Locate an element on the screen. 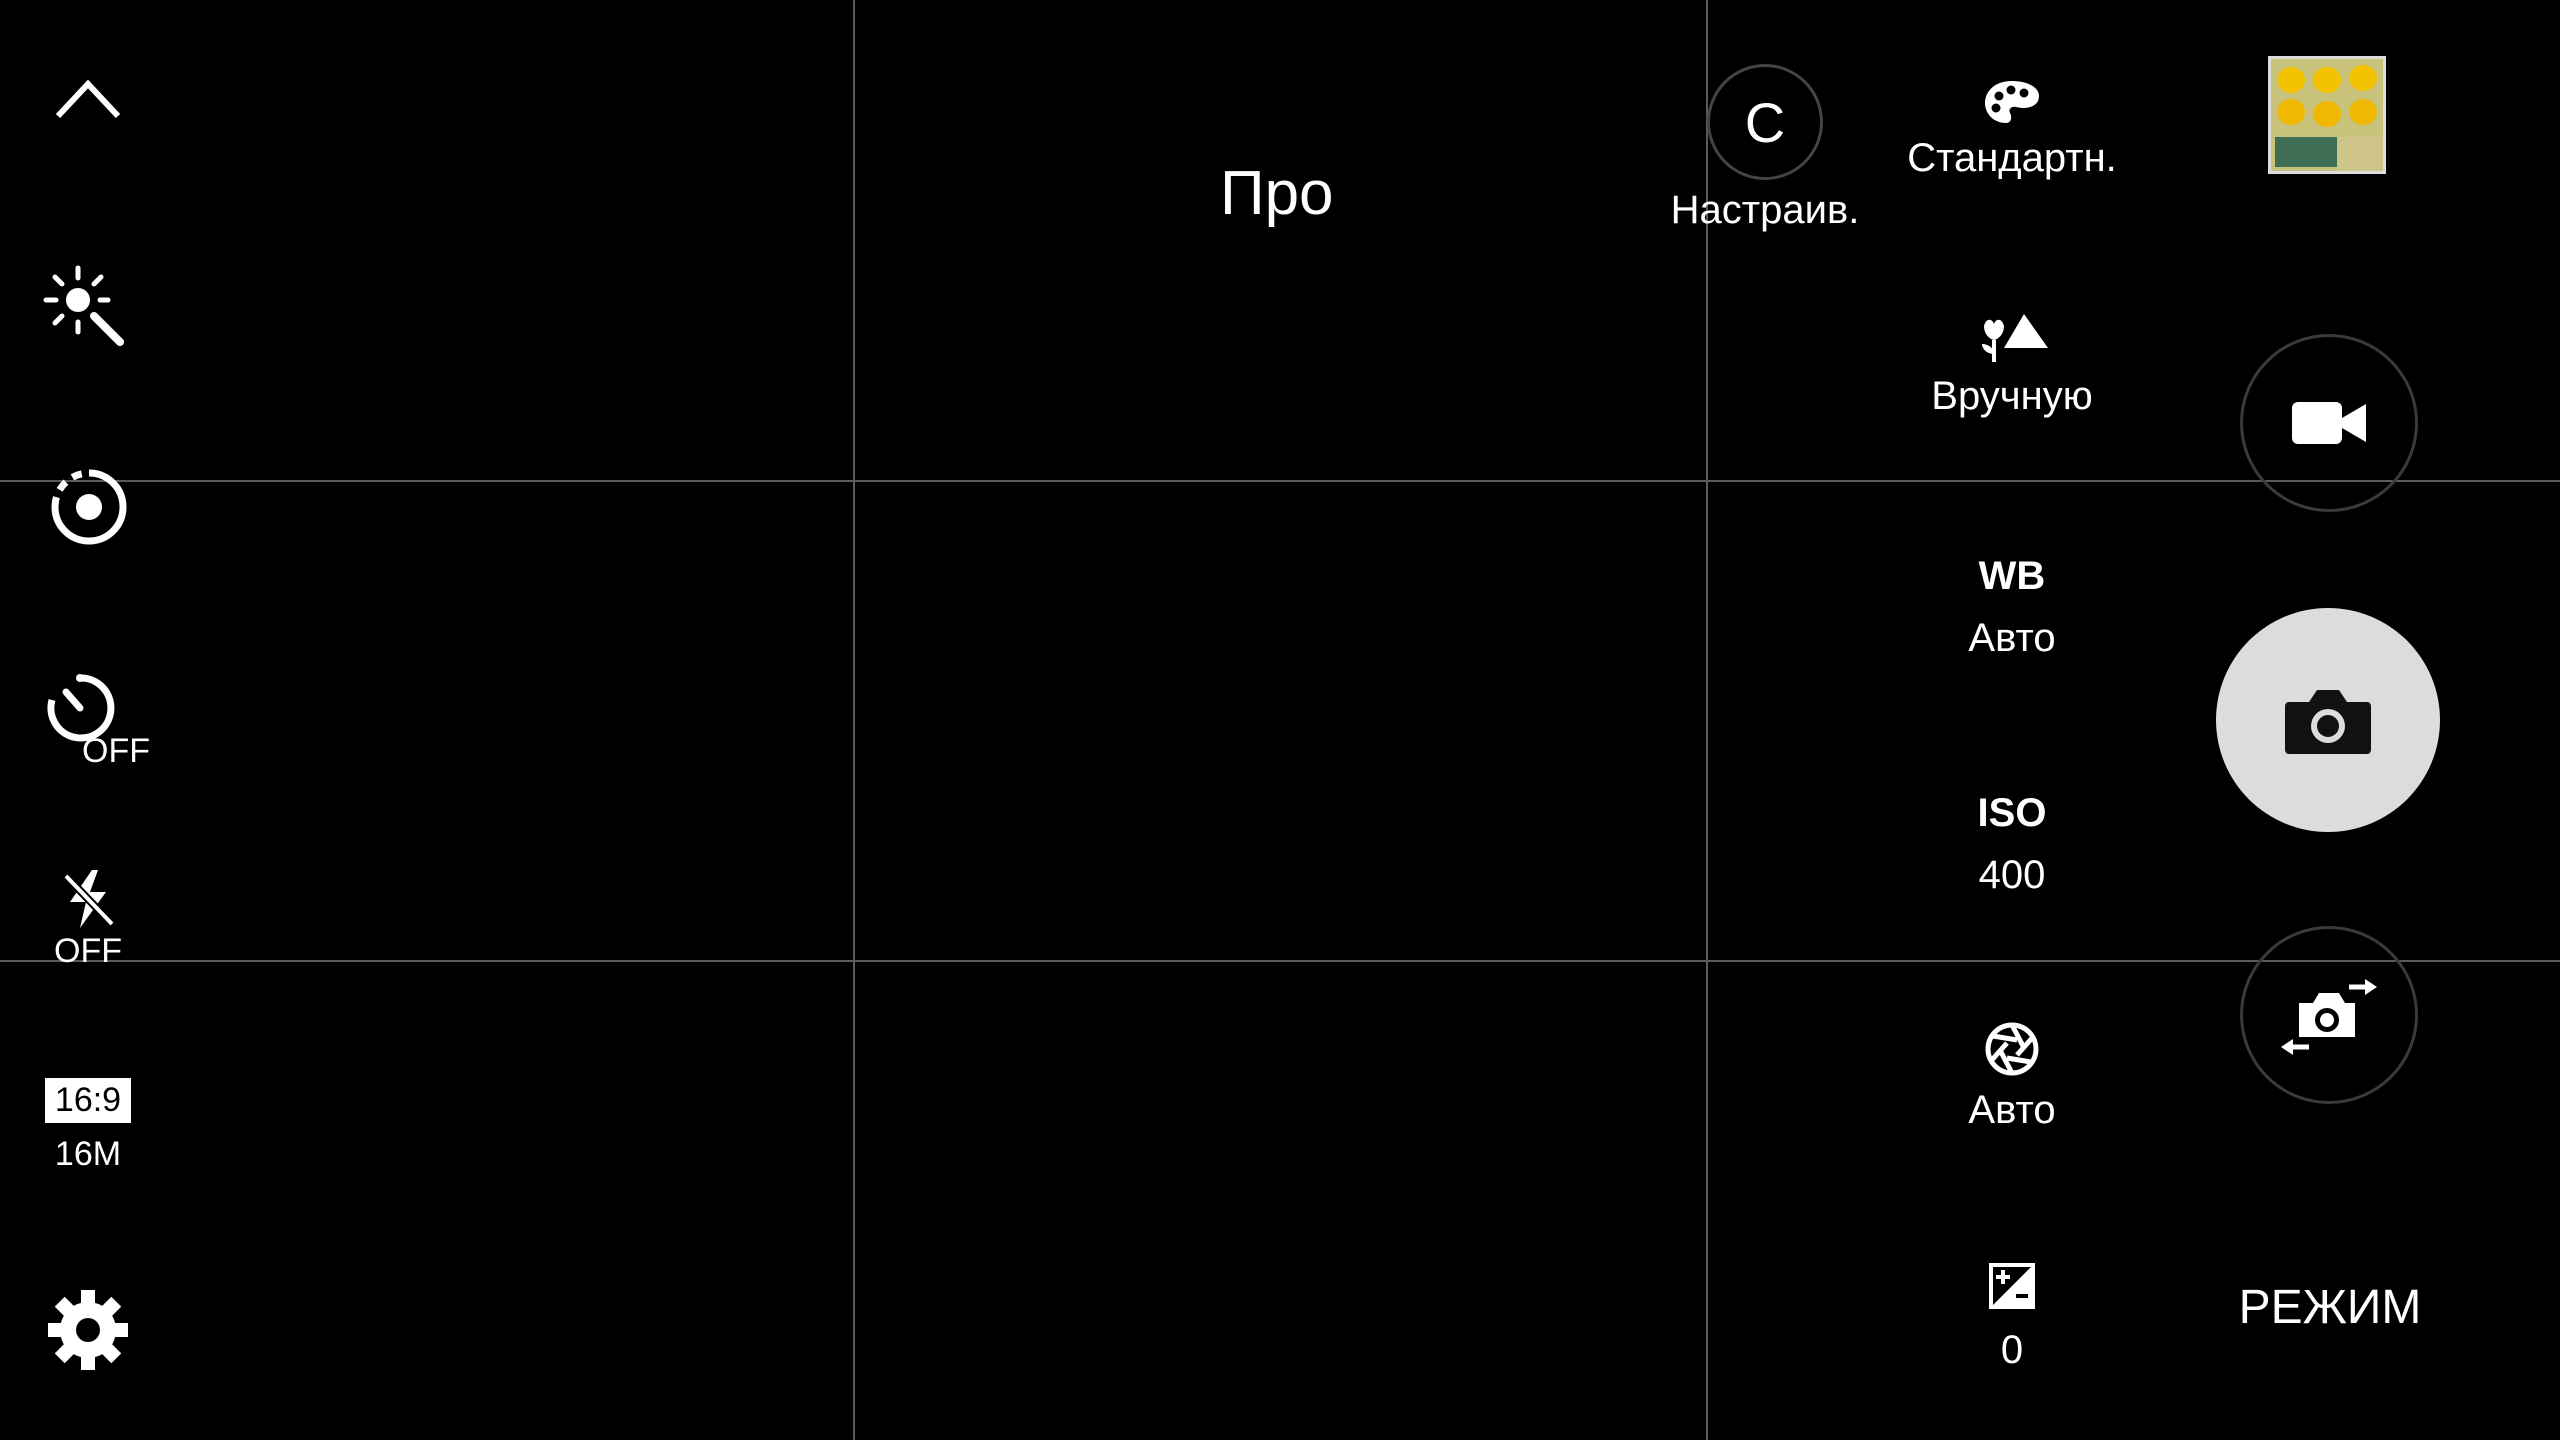  aperture-icon is located at coordinates (2012, 1049).